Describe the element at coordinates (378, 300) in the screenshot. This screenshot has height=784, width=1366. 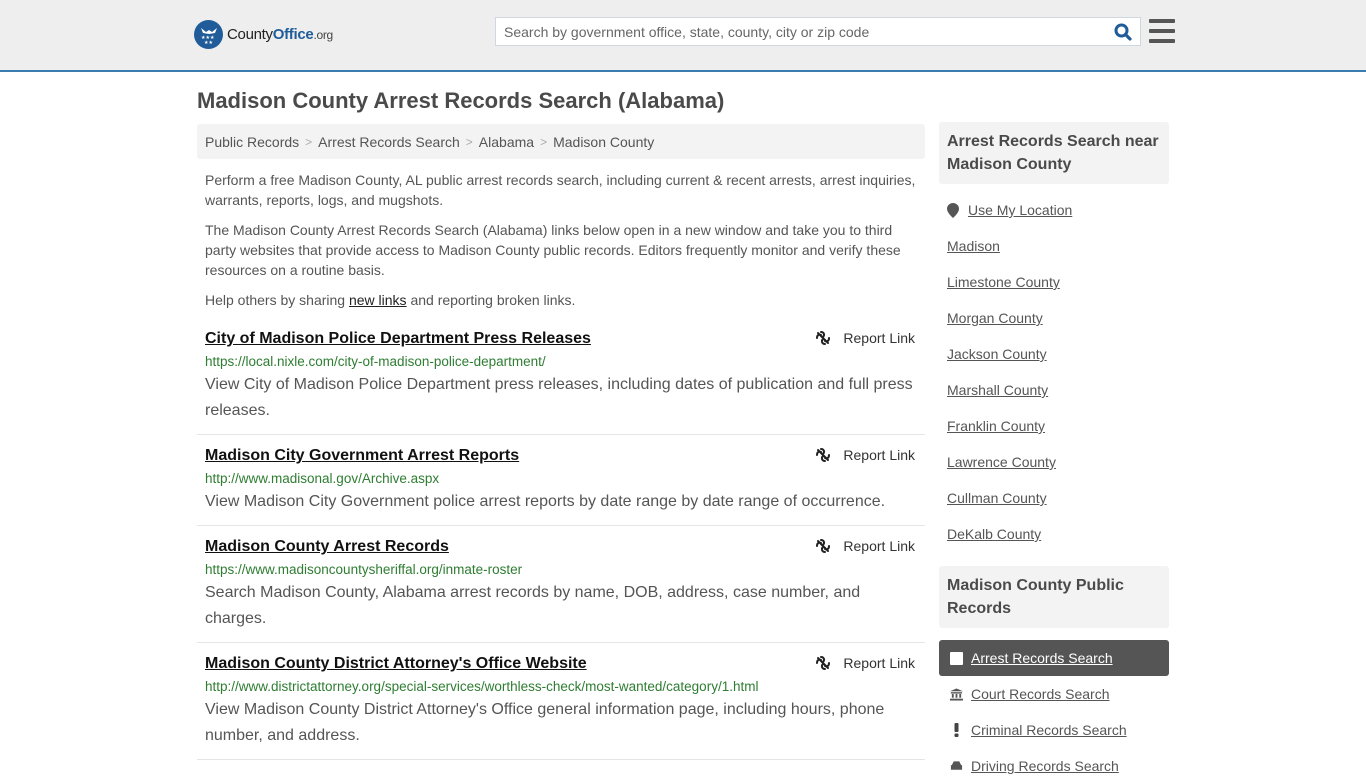
I see `new-links-link: new links` at that location.